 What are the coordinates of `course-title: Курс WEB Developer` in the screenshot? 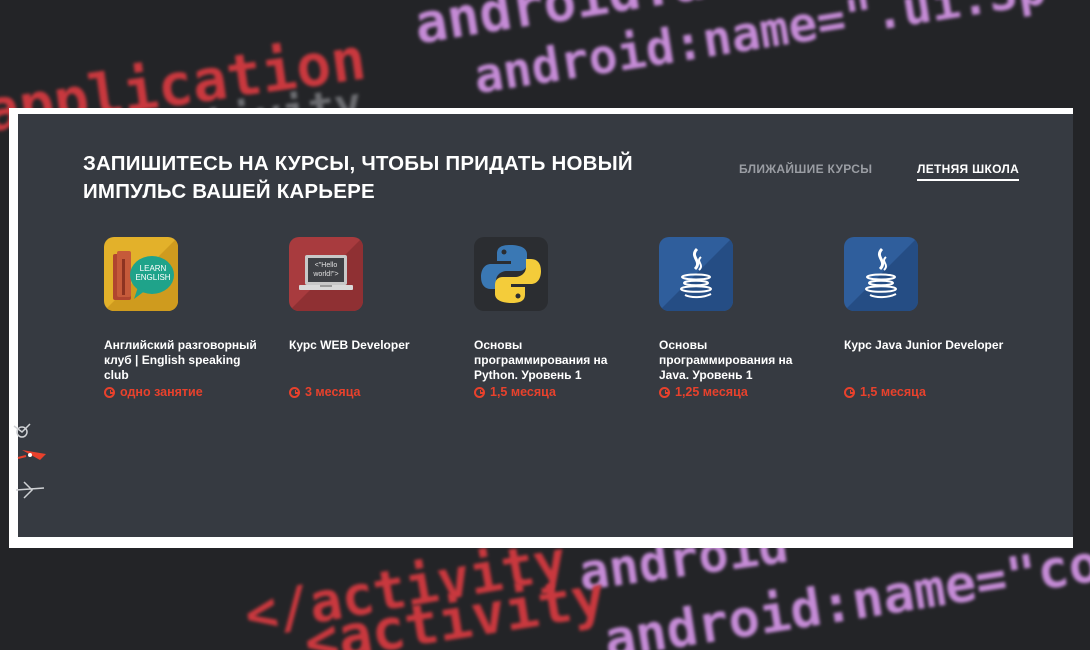 It's located at (349, 345).